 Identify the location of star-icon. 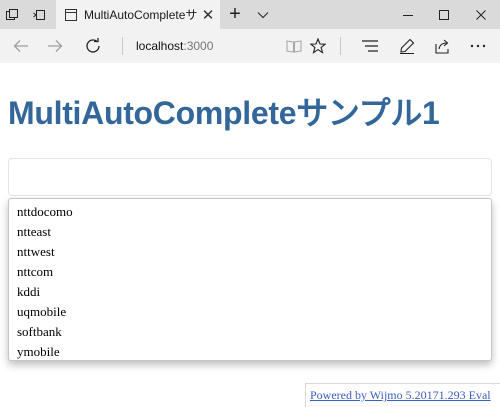
(318, 46).